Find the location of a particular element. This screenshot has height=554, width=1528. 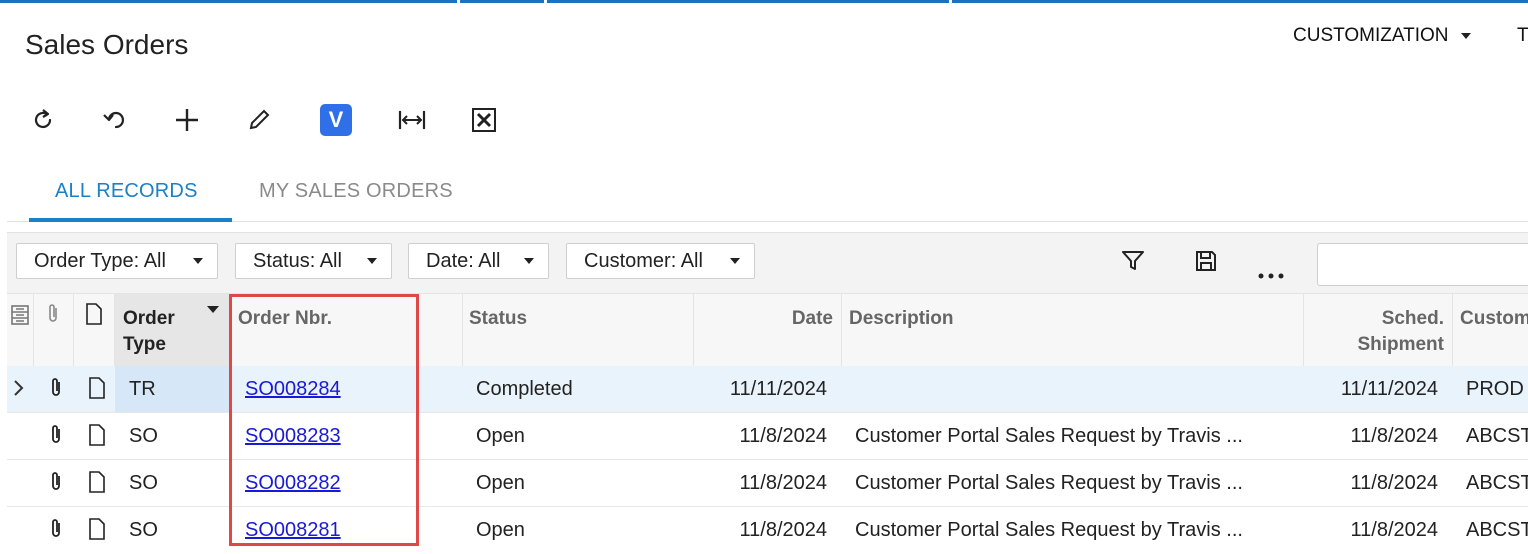

active-tab-indicator is located at coordinates (130, 220).